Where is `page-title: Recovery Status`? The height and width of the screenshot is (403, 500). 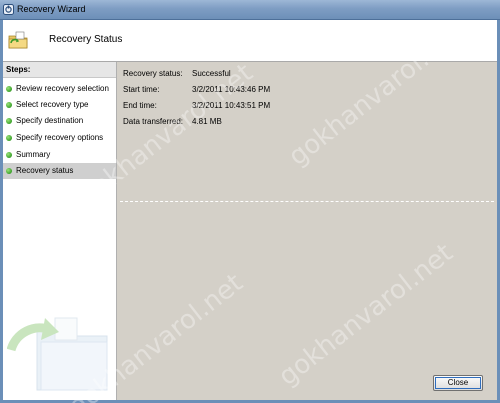
page-title: Recovery Status is located at coordinates (86, 39).